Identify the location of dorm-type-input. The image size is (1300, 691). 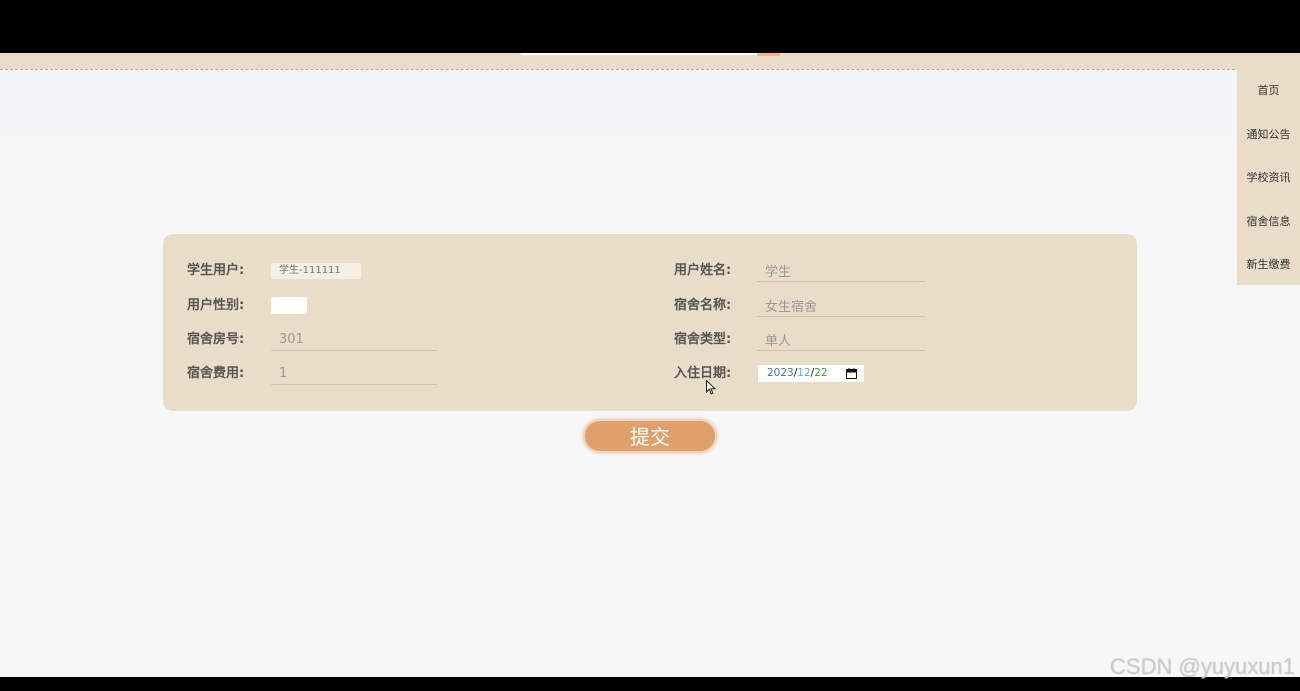
(841, 340).